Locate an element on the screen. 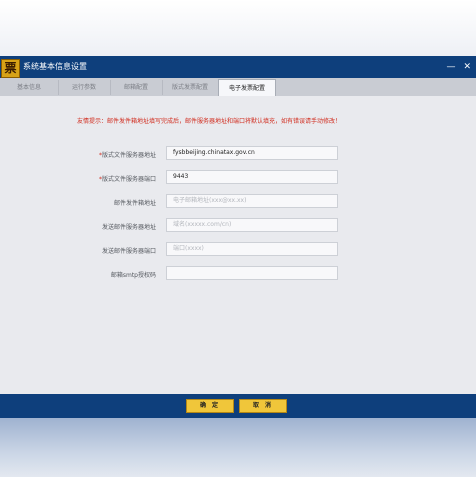 This screenshot has width=476, height=477. smtp-server-address-input: 域名(xxxxx.com/cn) is located at coordinates (252, 225).